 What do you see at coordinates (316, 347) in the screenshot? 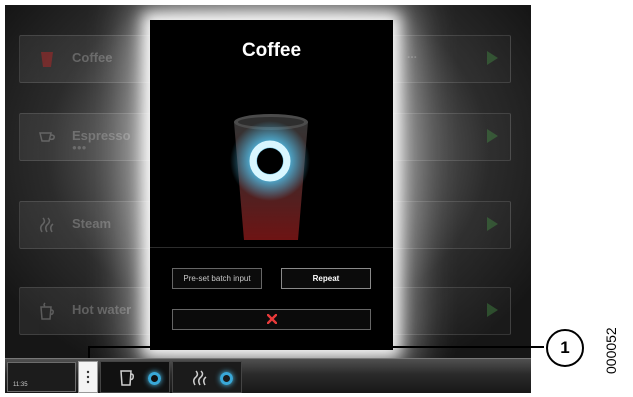
I see `callout-line` at bounding box center [316, 347].